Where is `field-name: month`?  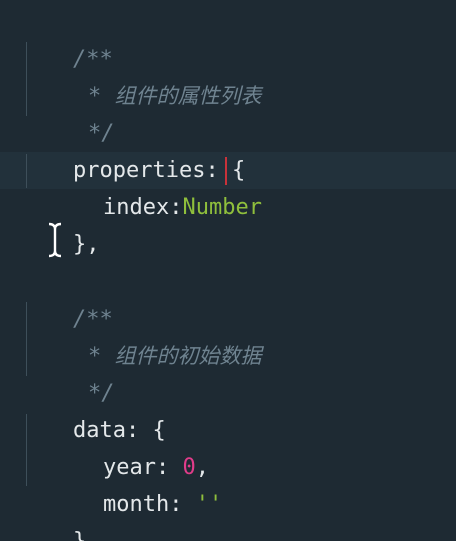
field-name: month is located at coordinates (136, 504).